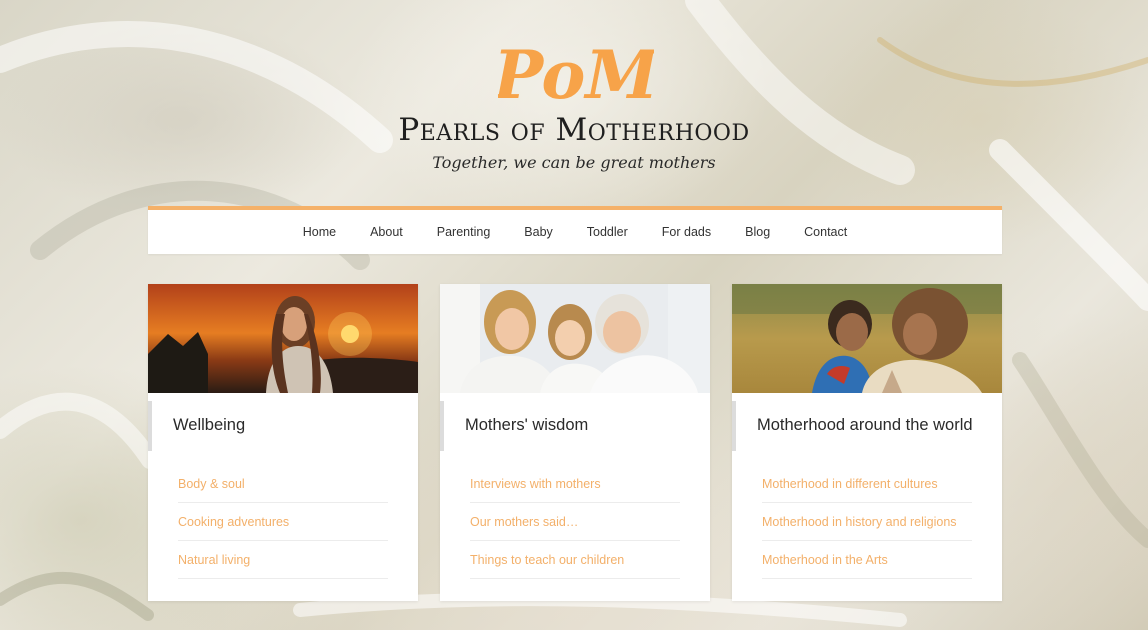 Image resolution: width=1148 pixels, height=630 pixels. Describe the element at coordinates (211, 484) in the screenshot. I see `link-body-soul: Body & soul` at that location.